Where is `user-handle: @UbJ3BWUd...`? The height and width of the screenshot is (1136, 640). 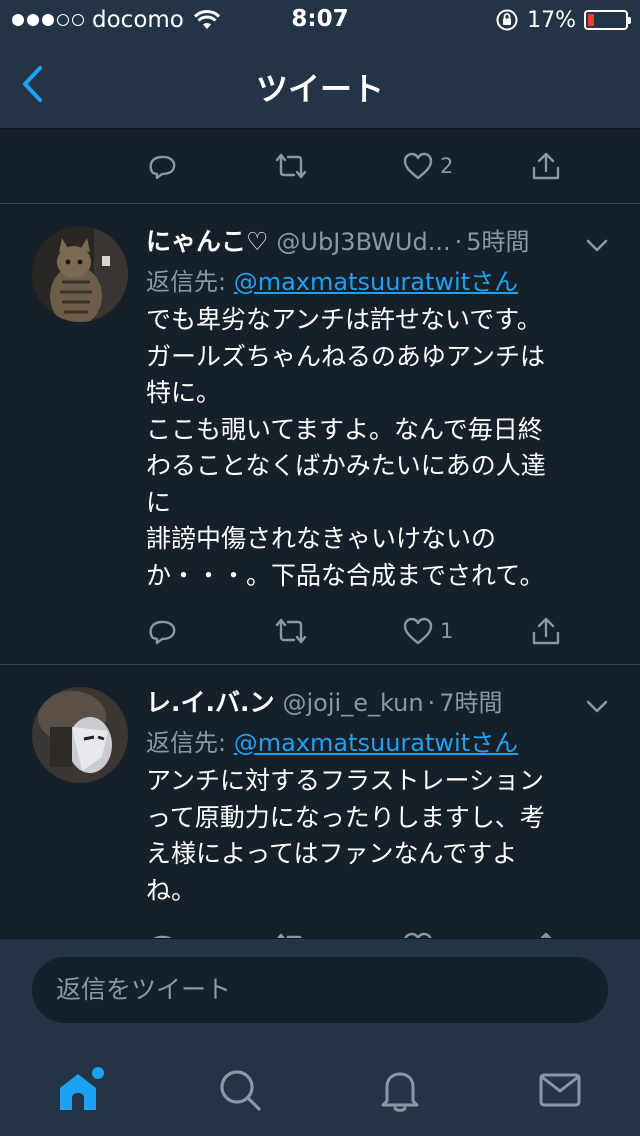
user-handle: @UbJ3BWUd... is located at coordinates (363, 242).